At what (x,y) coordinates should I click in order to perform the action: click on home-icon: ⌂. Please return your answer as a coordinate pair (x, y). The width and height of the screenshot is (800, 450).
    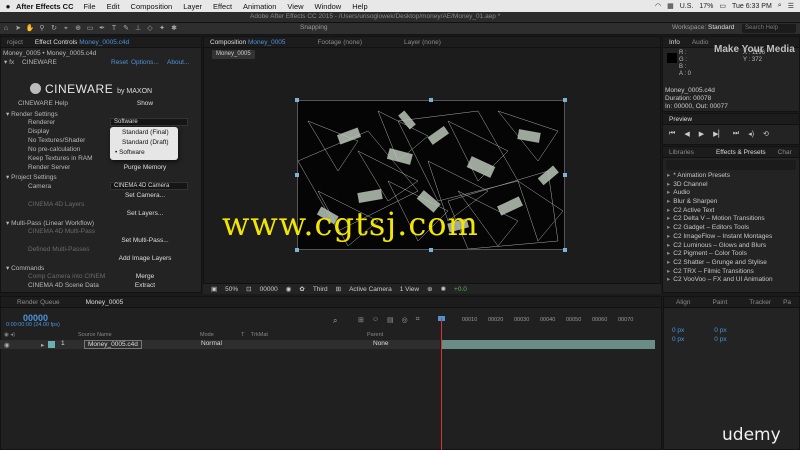
    Looking at the image, I should click on (6, 29).